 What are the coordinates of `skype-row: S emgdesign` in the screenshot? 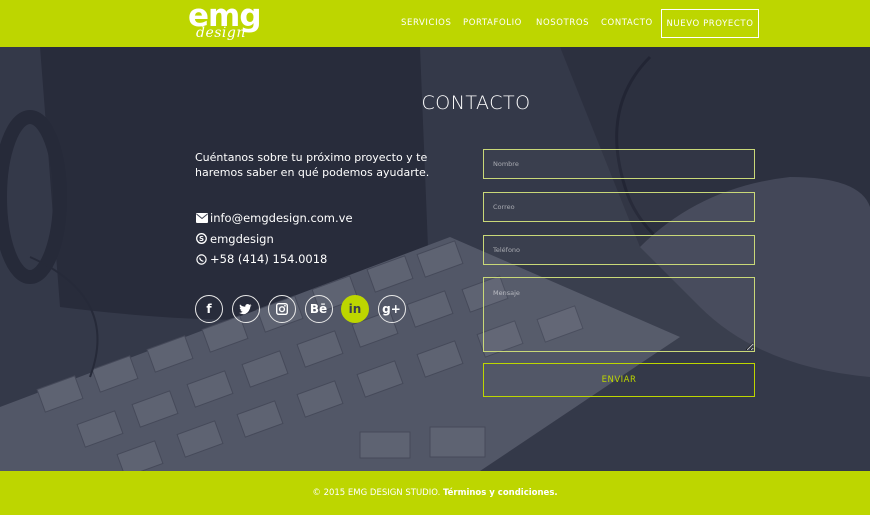 It's located at (274, 239).